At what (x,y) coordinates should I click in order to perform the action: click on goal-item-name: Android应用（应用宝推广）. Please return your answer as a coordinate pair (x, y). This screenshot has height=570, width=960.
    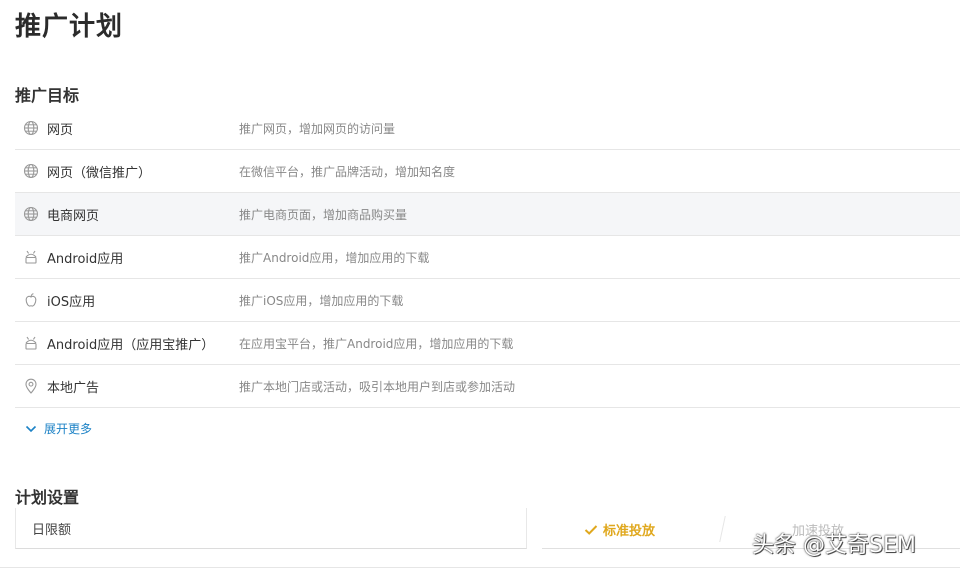
    Looking at the image, I should click on (131, 345).